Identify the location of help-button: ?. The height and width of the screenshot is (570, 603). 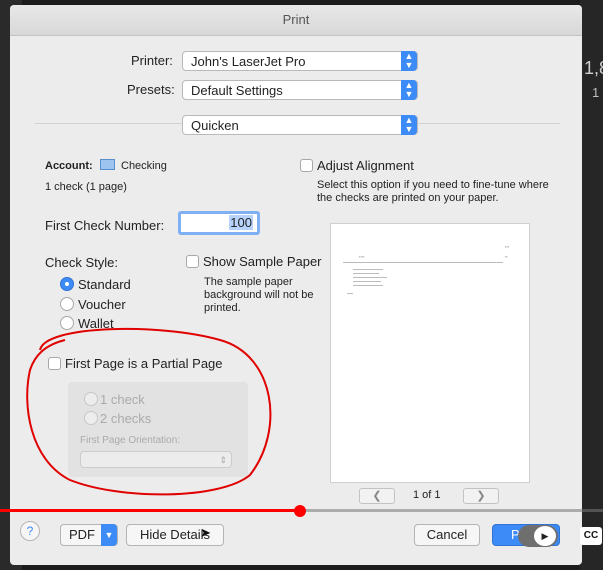
(30, 531).